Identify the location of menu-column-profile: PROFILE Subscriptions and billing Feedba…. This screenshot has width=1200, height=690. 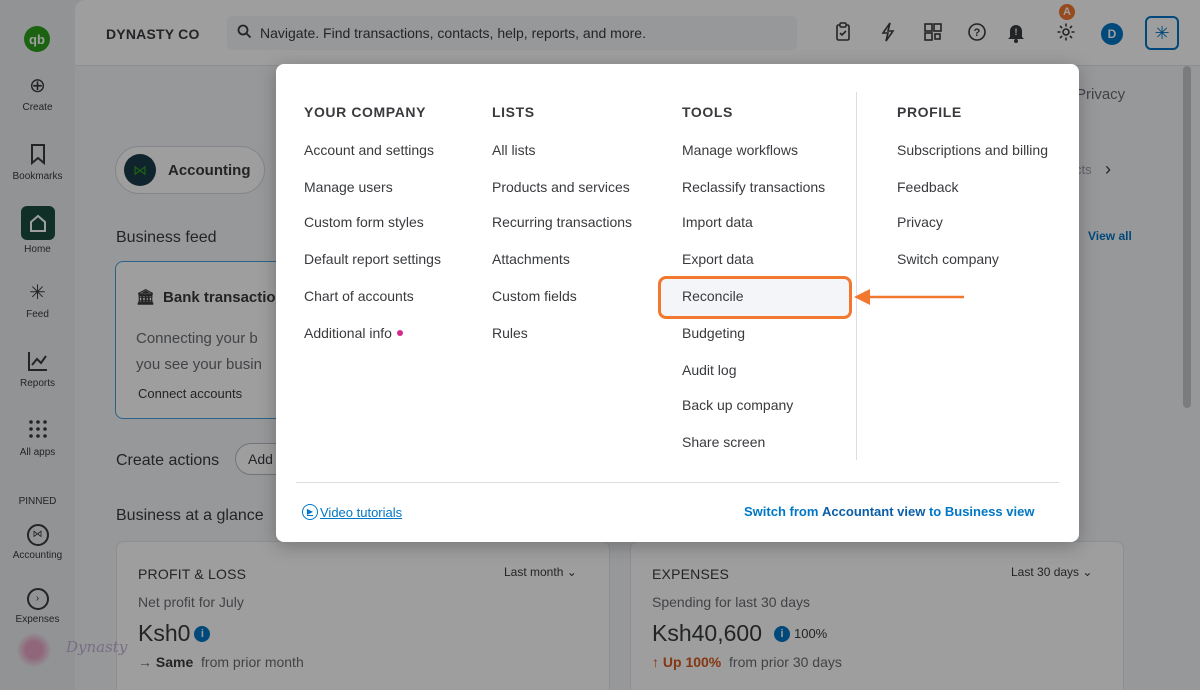
(972, 185).